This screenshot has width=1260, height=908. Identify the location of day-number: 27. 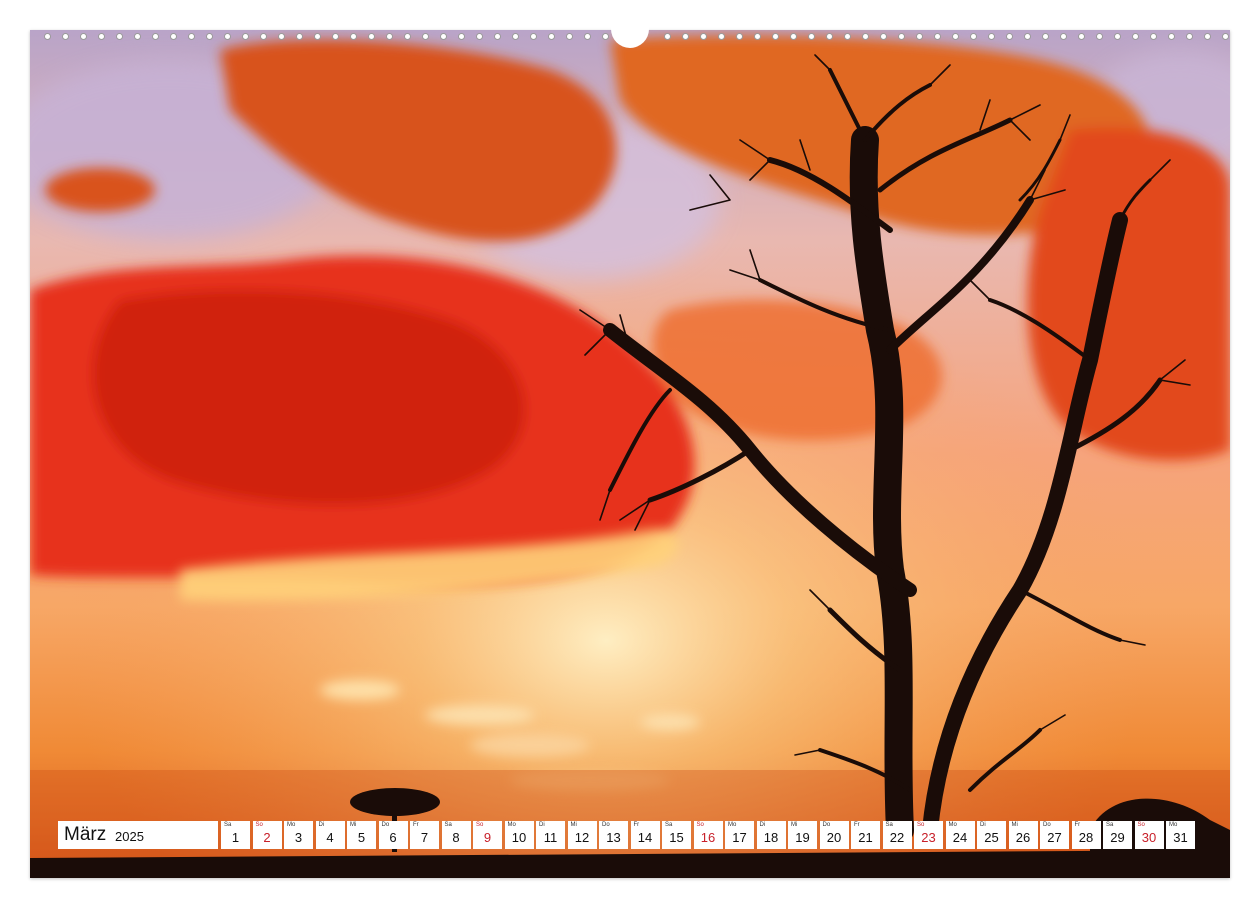
(1054, 837).